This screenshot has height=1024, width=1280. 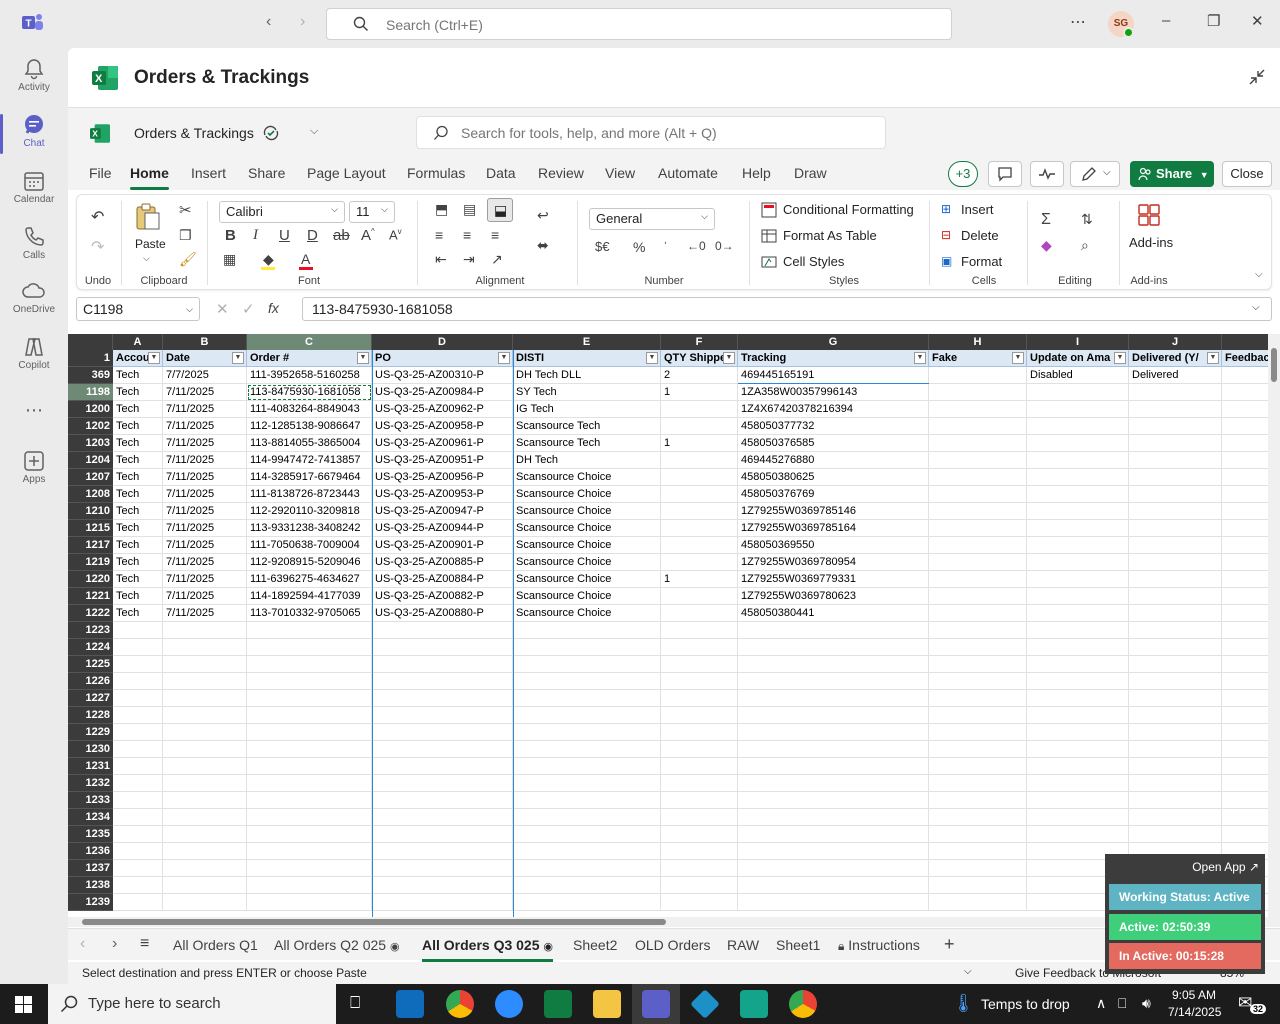 What do you see at coordinates (833, 375) in the screenshot?
I see `table-cell: 469445165191` at bounding box center [833, 375].